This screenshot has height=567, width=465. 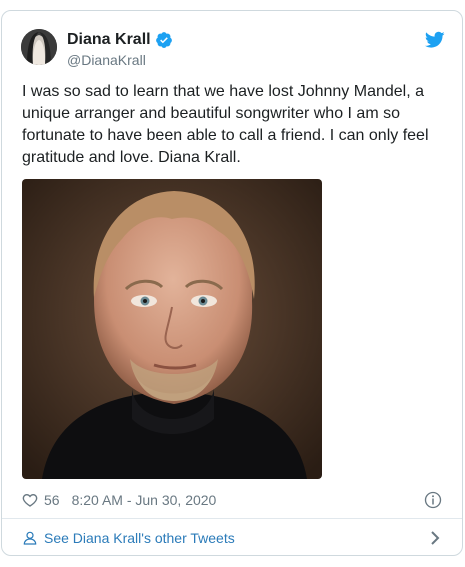 I want to click on person-icon, so click(x=30, y=538).